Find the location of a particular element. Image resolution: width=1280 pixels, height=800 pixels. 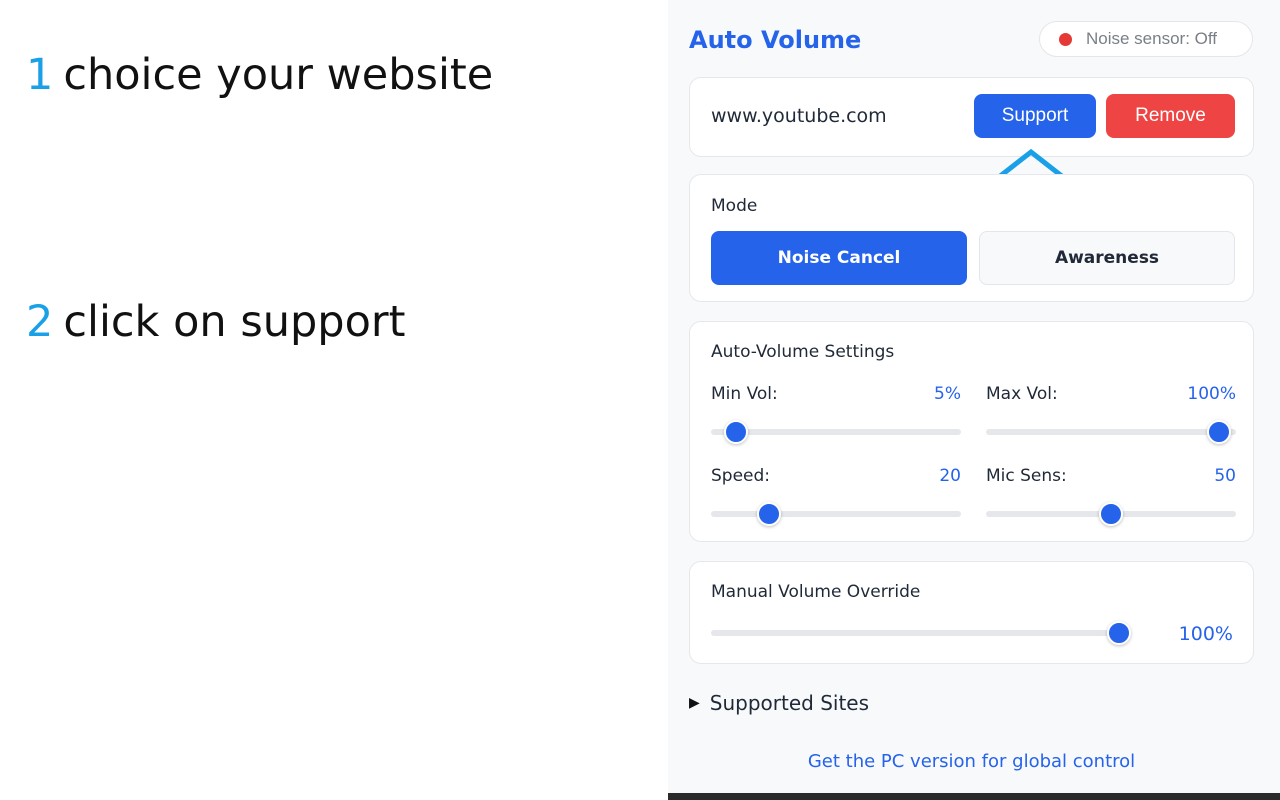

min-vol-slider is located at coordinates (836, 432).